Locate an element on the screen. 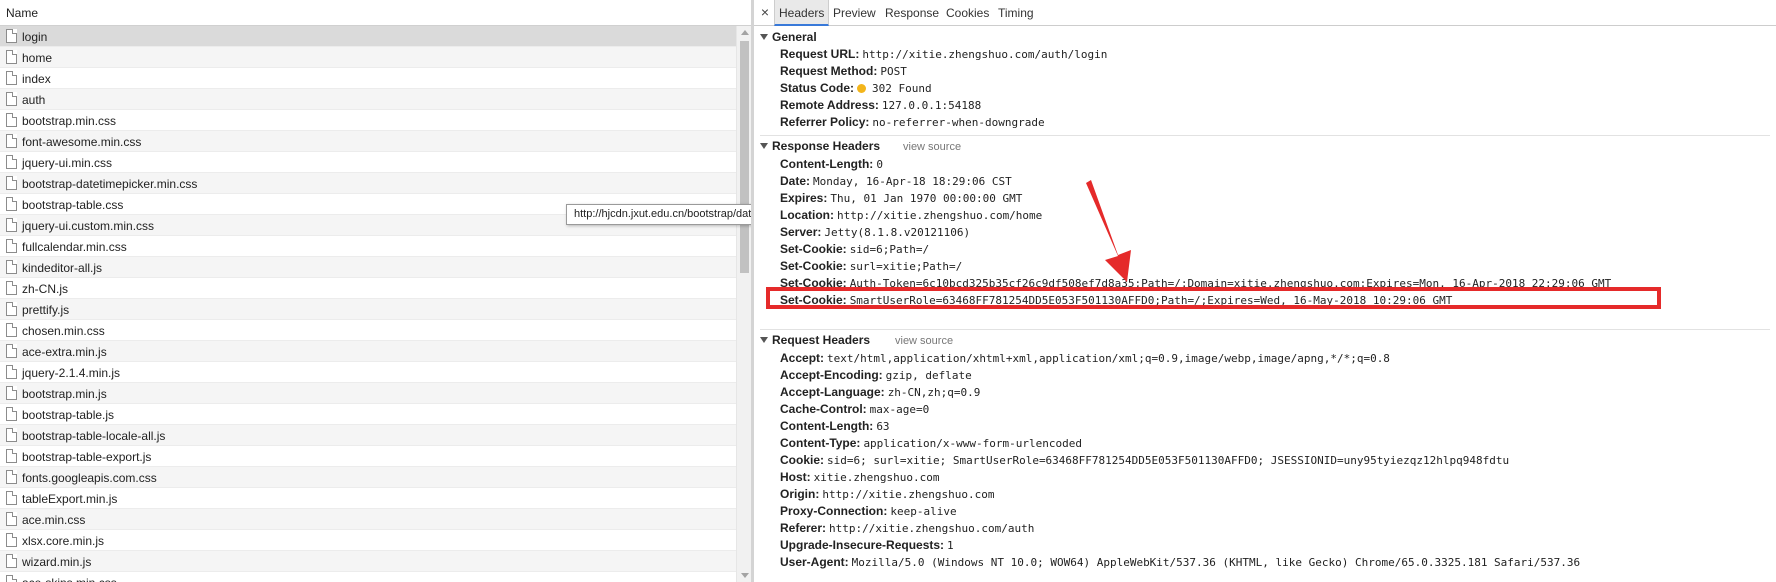 The height and width of the screenshot is (582, 1776). request-headers-title: Request Headers is located at coordinates (821, 340).